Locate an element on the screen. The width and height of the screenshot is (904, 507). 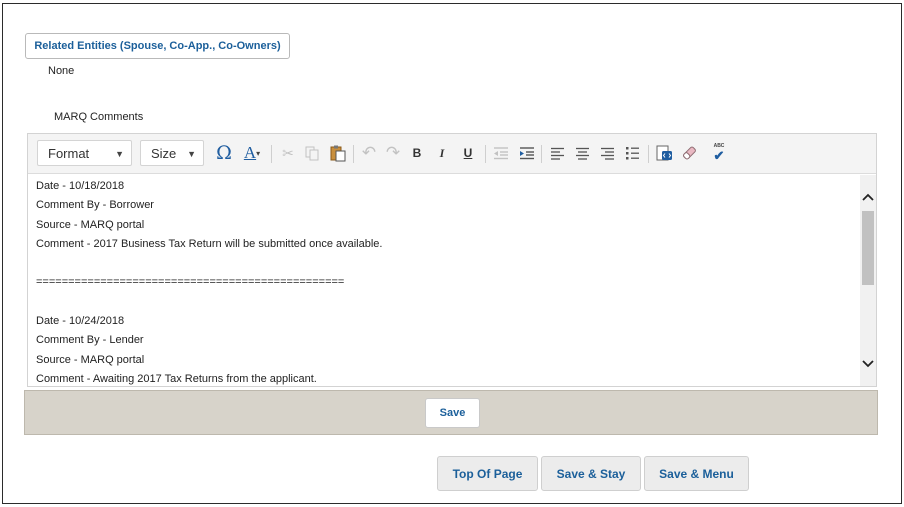
spellcheck-icon: ABC ✔ is located at coordinates (719, 153).